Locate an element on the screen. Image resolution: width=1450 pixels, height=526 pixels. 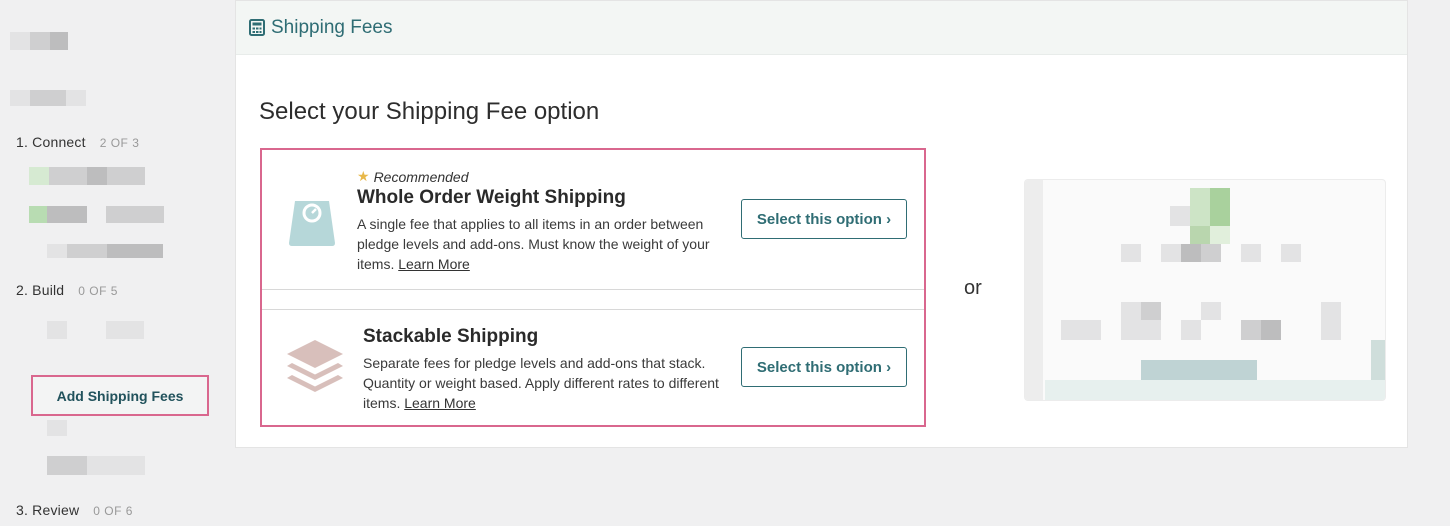
step-count: 0 OF 6 is located at coordinates (113, 511).